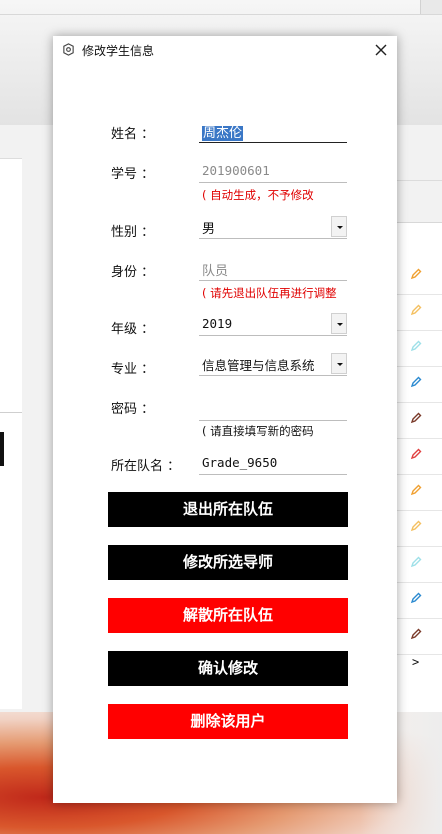  I want to click on gender-select: 男, so click(273, 227).